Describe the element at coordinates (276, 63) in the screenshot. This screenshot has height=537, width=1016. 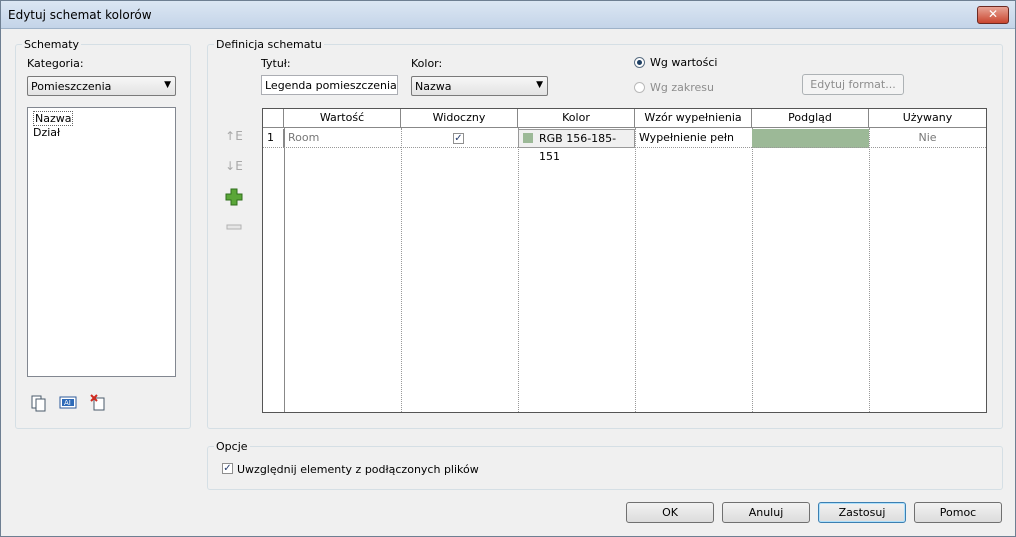
I see `title-label: Tytuł:` at that location.